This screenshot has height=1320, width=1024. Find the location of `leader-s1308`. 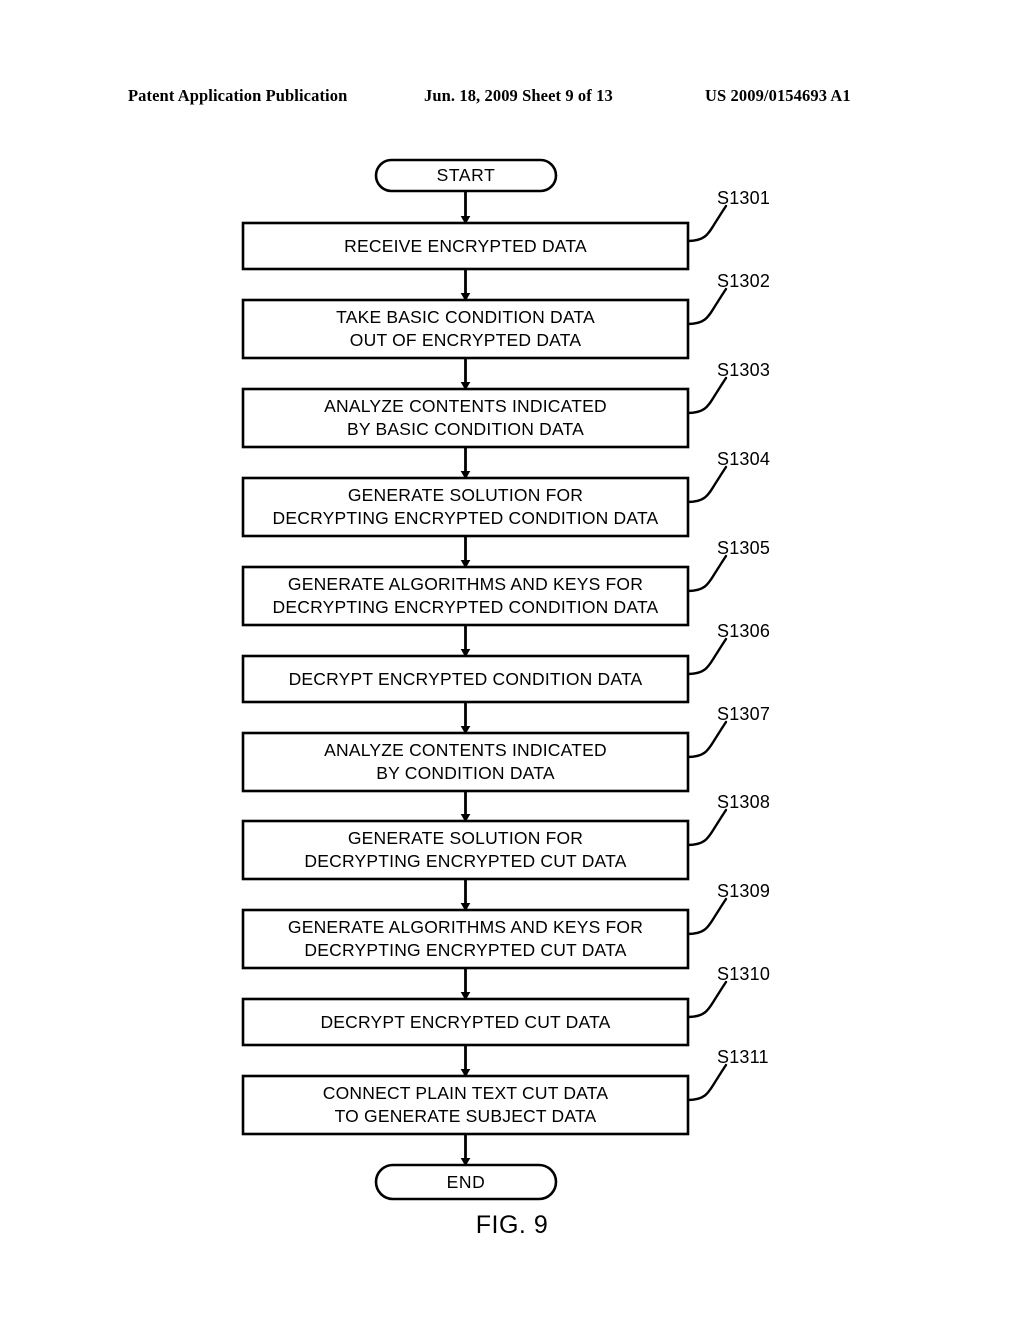

leader-s1308 is located at coordinates (707, 827).